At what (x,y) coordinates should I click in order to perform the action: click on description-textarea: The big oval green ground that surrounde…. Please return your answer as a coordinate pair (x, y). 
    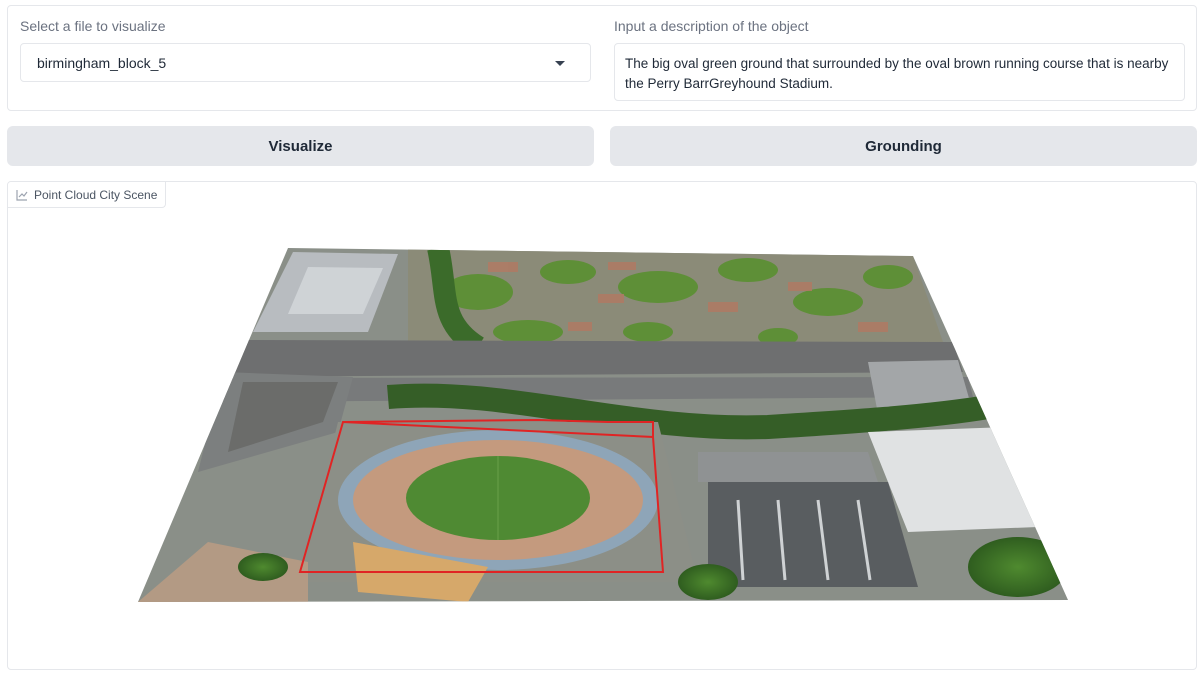
    Looking at the image, I should click on (899, 72).